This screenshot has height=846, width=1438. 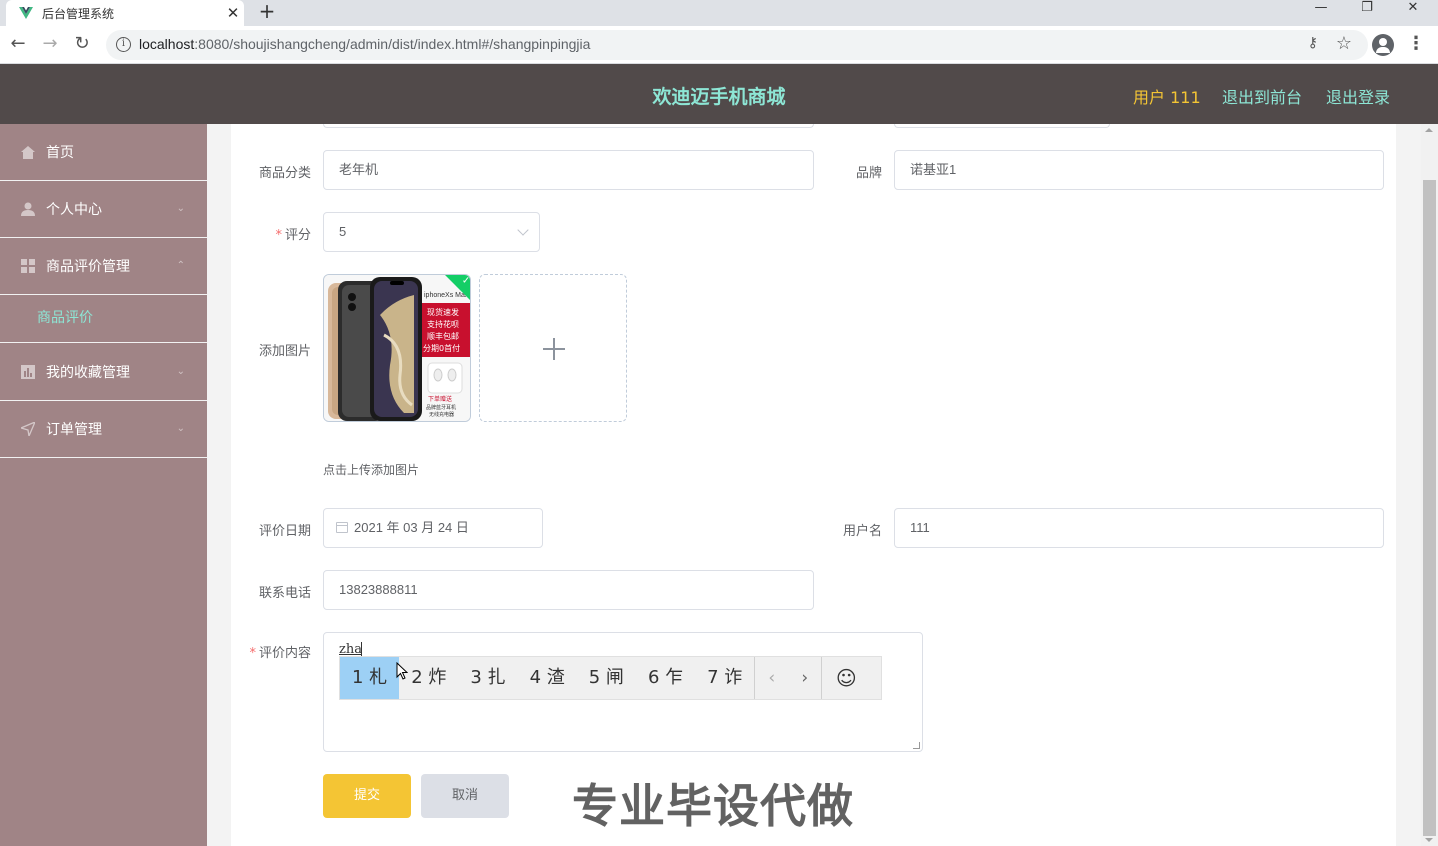 What do you see at coordinates (1429, 840) in the screenshot?
I see `scroll-down-icon` at bounding box center [1429, 840].